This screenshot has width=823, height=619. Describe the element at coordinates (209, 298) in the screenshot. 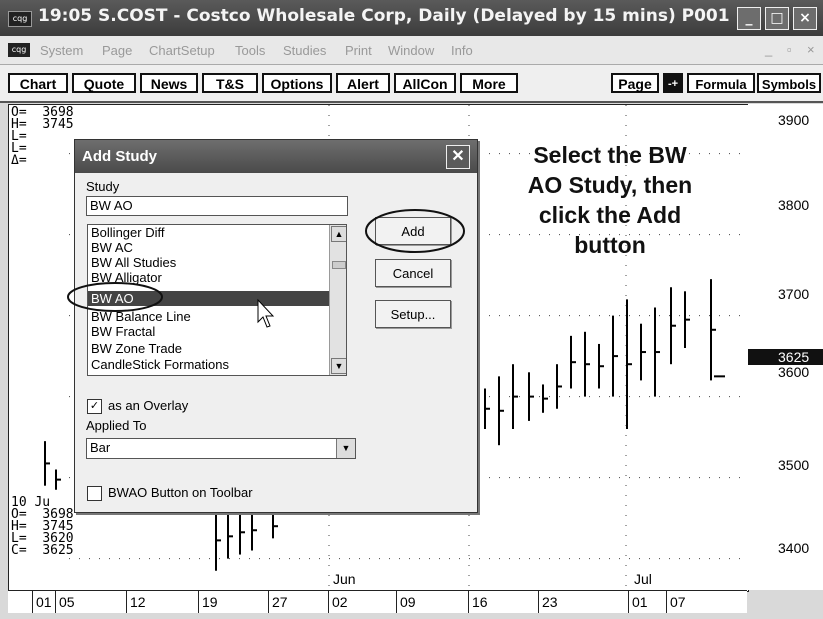

I see `list-item-selected: BW AO` at that location.